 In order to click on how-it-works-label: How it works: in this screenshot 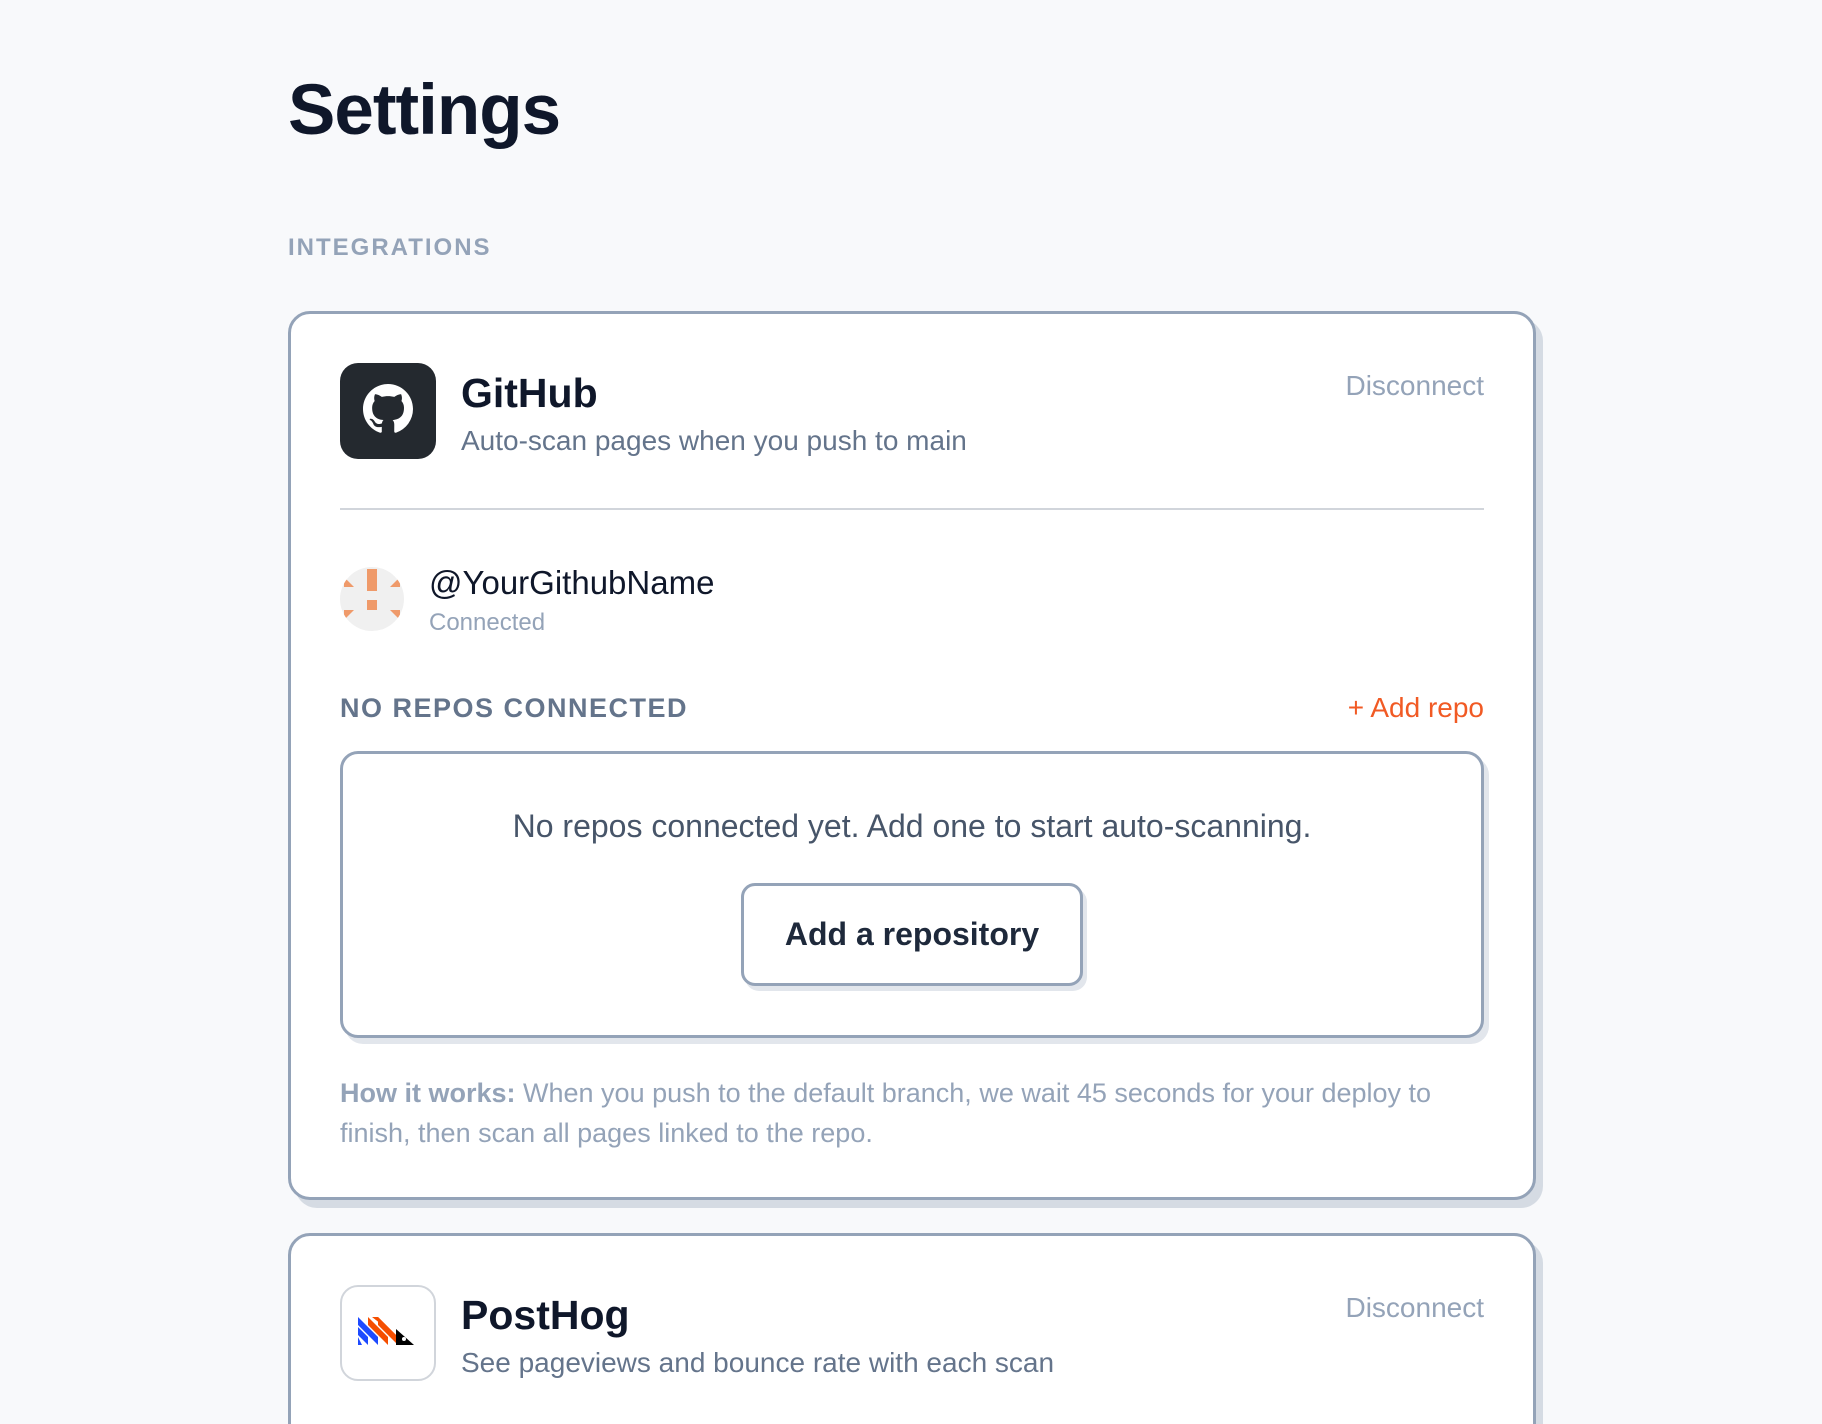, I will do `click(428, 1093)`.